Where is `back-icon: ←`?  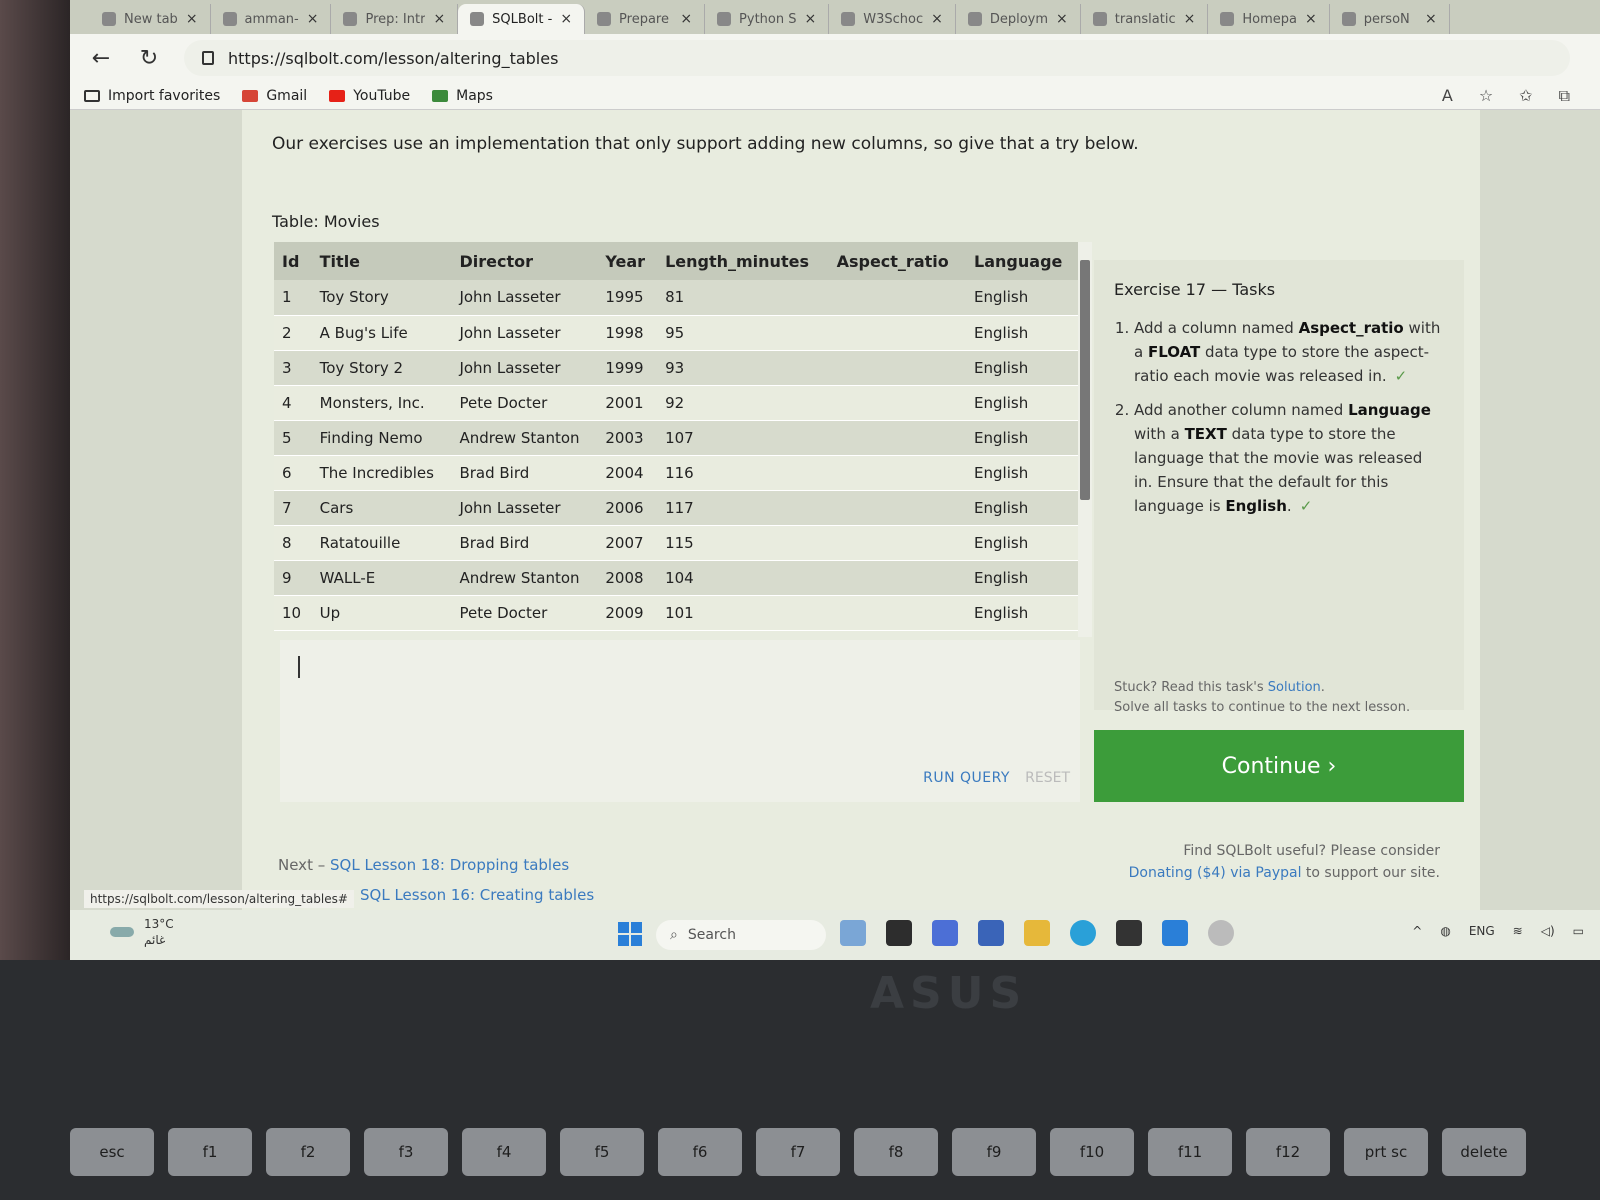 back-icon: ← is located at coordinates (101, 58).